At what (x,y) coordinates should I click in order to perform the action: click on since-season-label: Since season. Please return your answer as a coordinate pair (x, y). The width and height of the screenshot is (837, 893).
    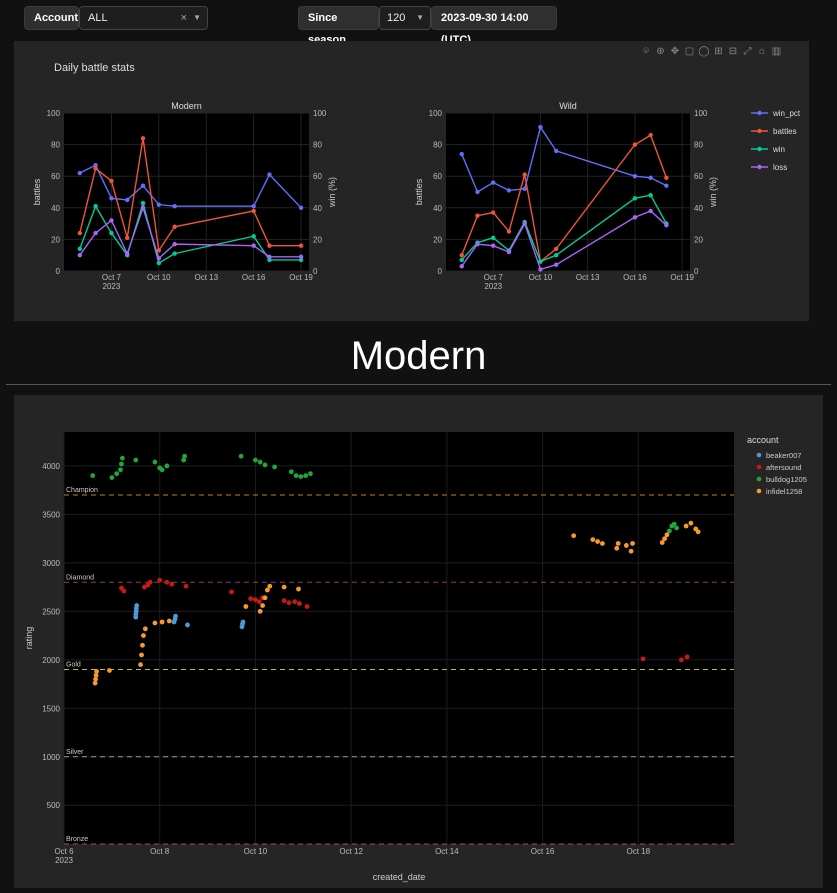
    Looking at the image, I should click on (338, 26).